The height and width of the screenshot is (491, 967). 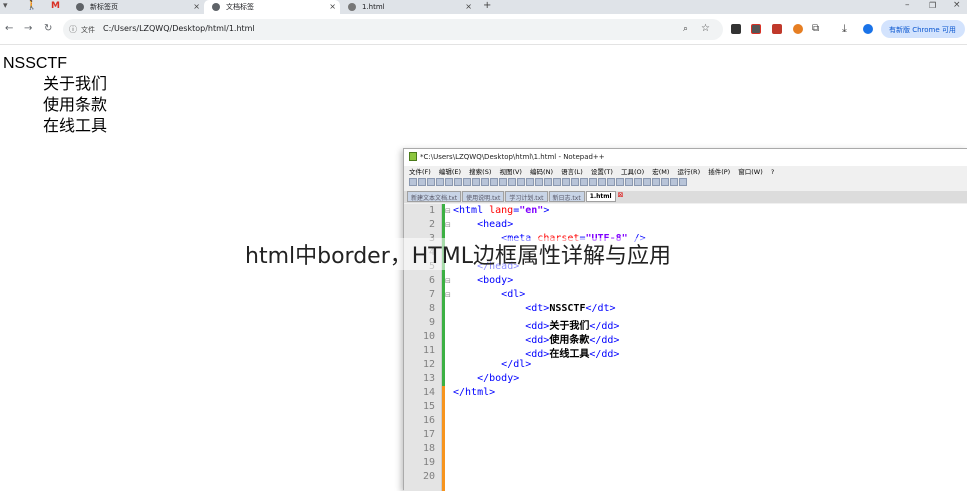 What do you see at coordinates (530, 182) in the screenshot?
I see `replace-icon` at bounding box center [530, 182].